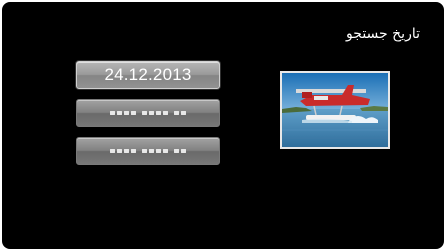 The image size is (446, 251). I want to click on date-item-1: 24.12.2013, so click(148, 75).